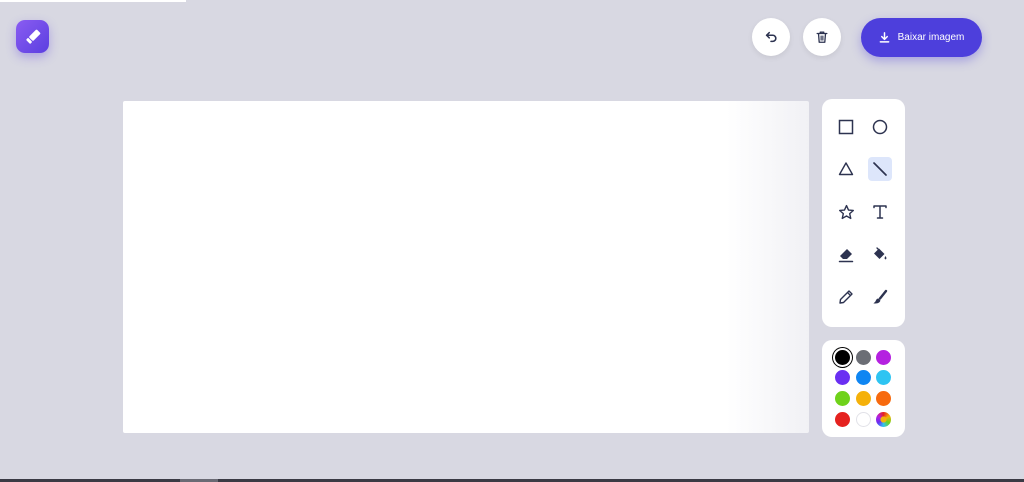 This screenshot has width=1024, height=482. Describe the element at coordinates (863, 357) in the screenshot. I see `swatch-gray` at that location.